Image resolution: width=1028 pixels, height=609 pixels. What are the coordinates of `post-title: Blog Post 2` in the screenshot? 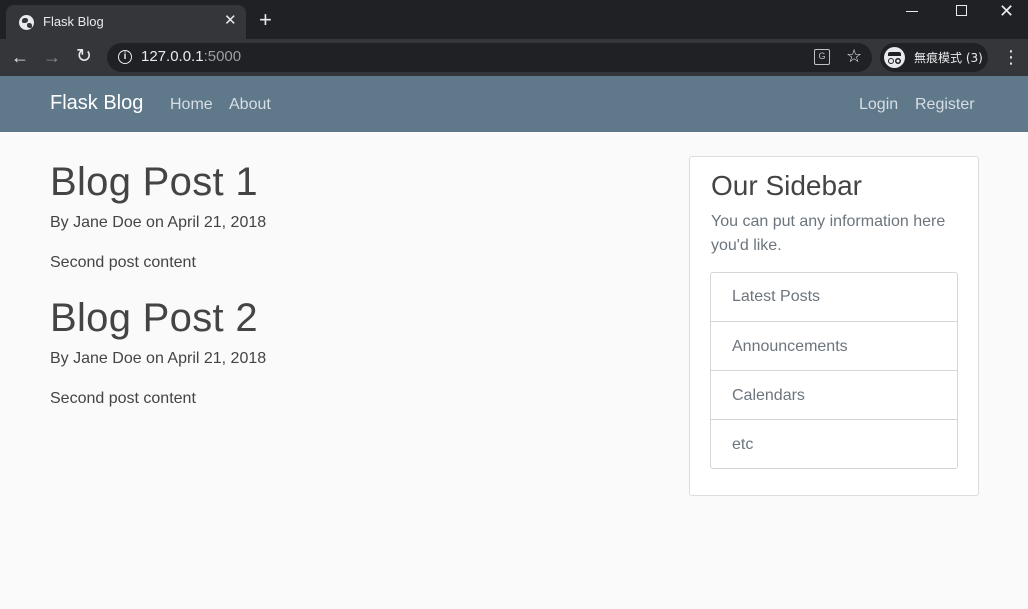 It's located at (158, 318).